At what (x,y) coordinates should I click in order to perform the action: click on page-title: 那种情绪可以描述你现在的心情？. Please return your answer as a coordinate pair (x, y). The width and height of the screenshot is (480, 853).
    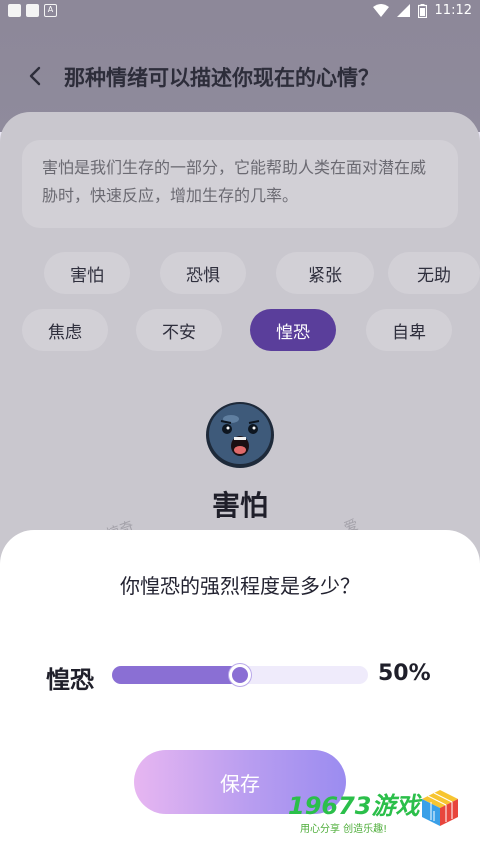
    Looking at the image, I should click on (221, 78).